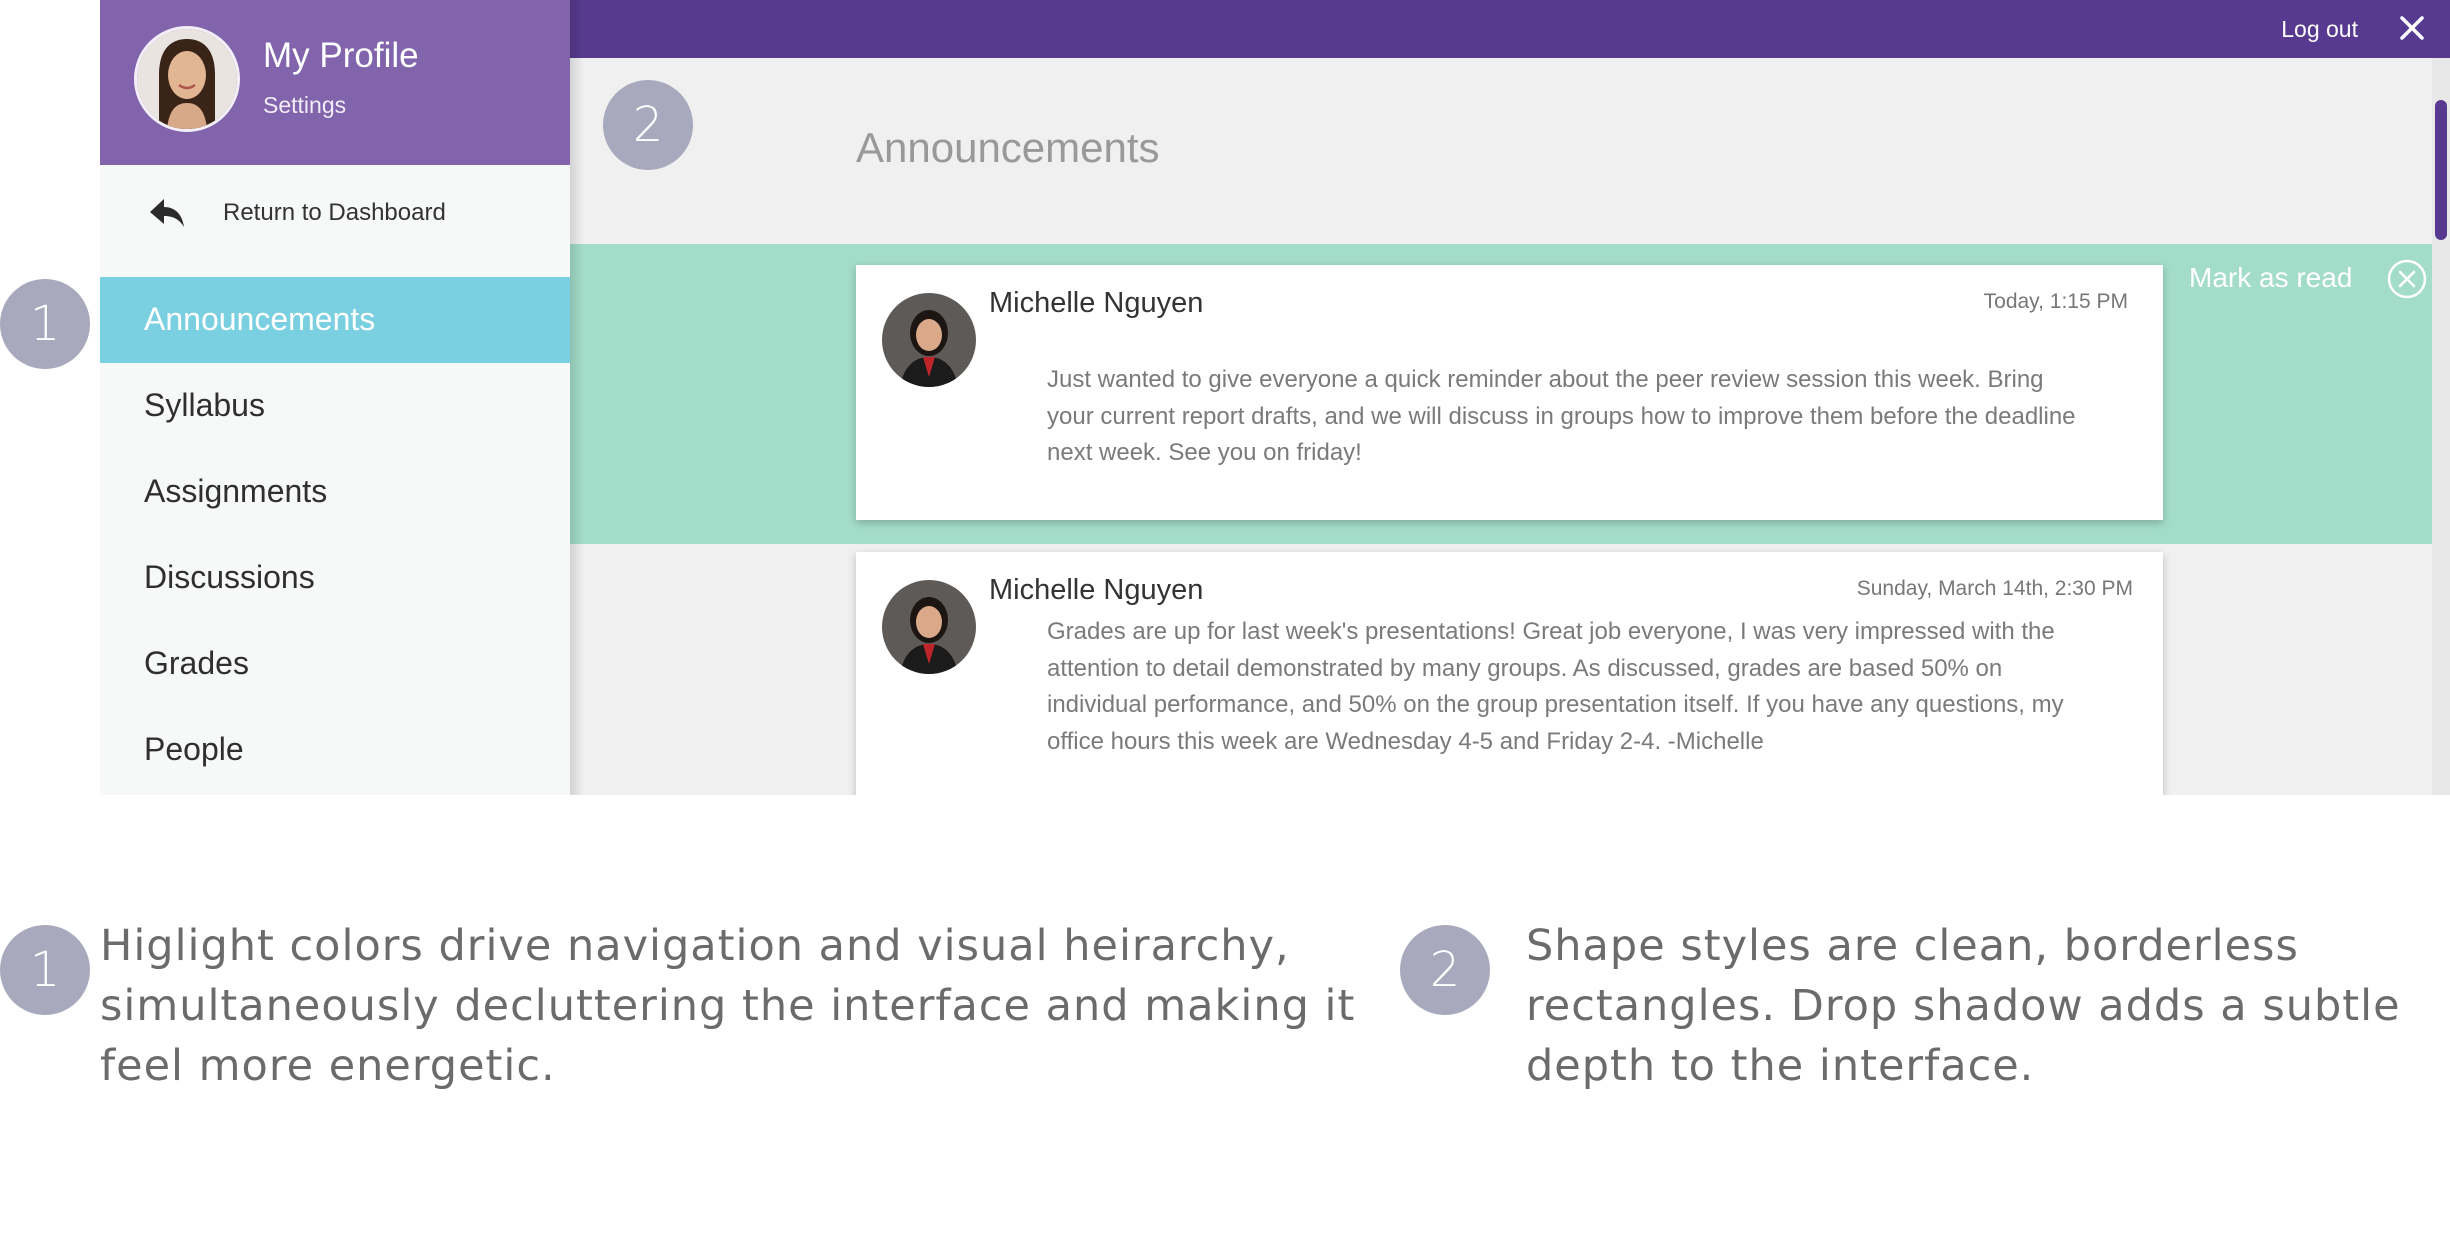  I want to click on sidebar-item-label: Grades, so click(196, 663).